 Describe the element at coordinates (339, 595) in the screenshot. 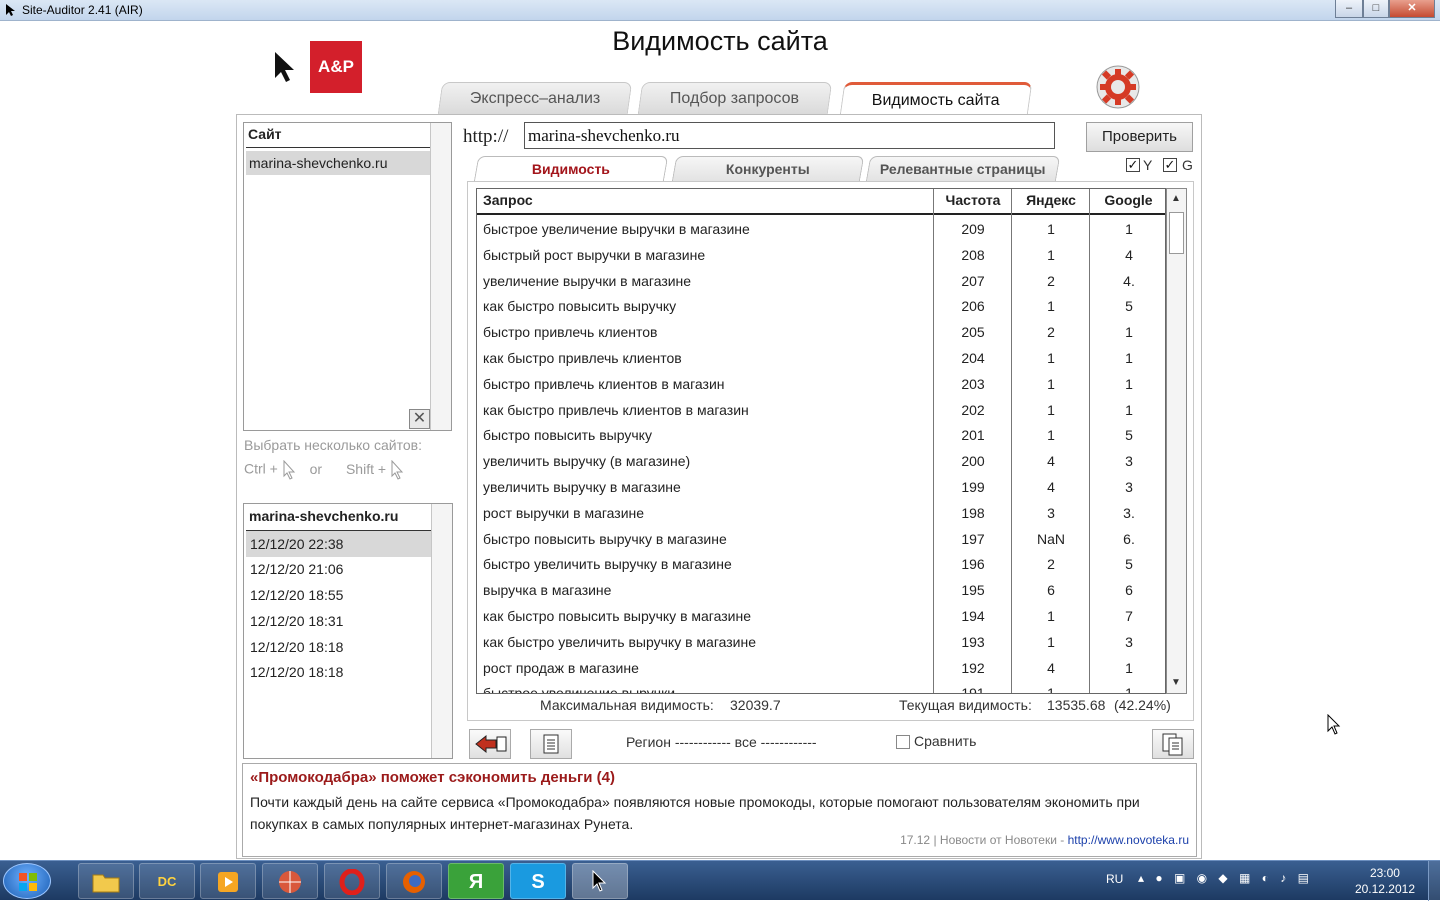

I see `history-item: 12/12/20 18:55` at that location.